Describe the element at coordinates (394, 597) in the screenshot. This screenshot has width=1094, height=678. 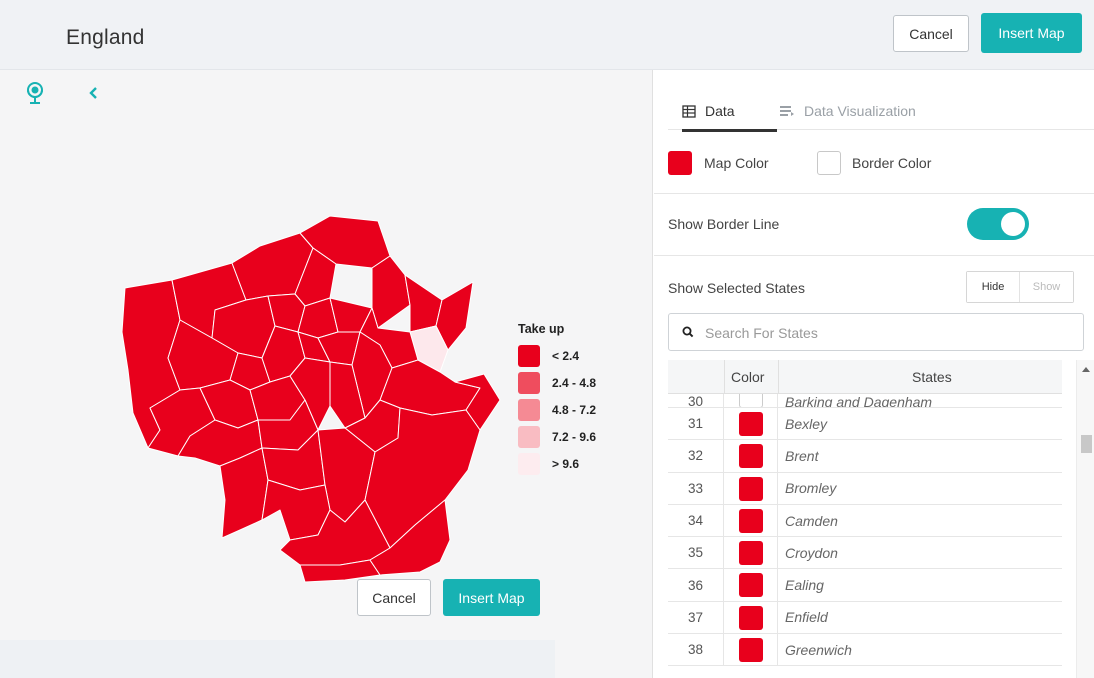
I see `bottom-cancel-button: Cancel` at that location.